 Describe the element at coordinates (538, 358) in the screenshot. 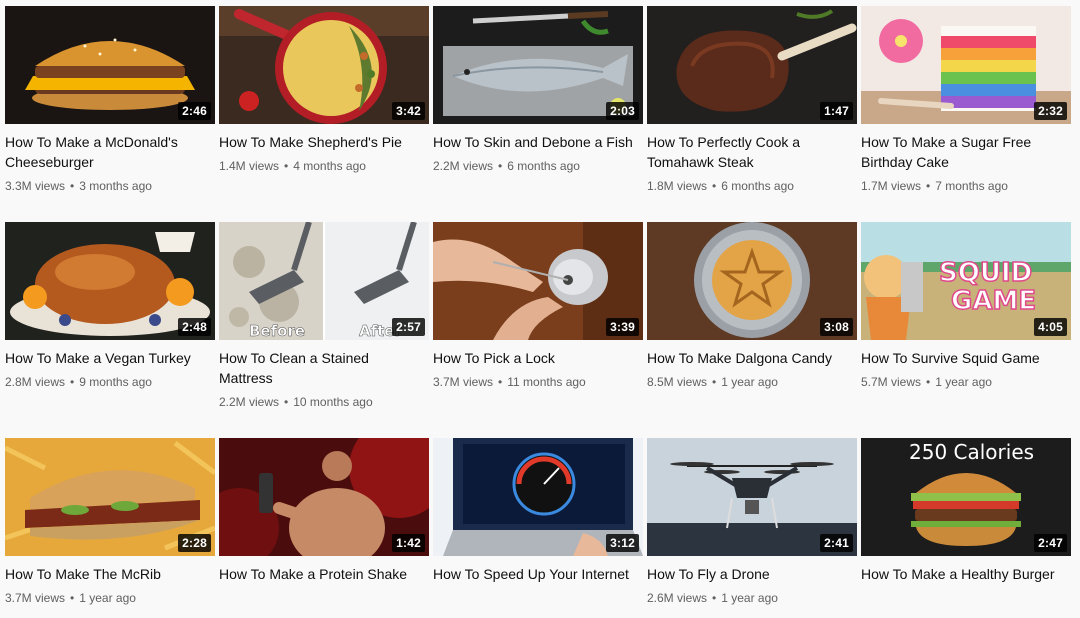

I see `video-title: How To Pick a Lock` at that location.